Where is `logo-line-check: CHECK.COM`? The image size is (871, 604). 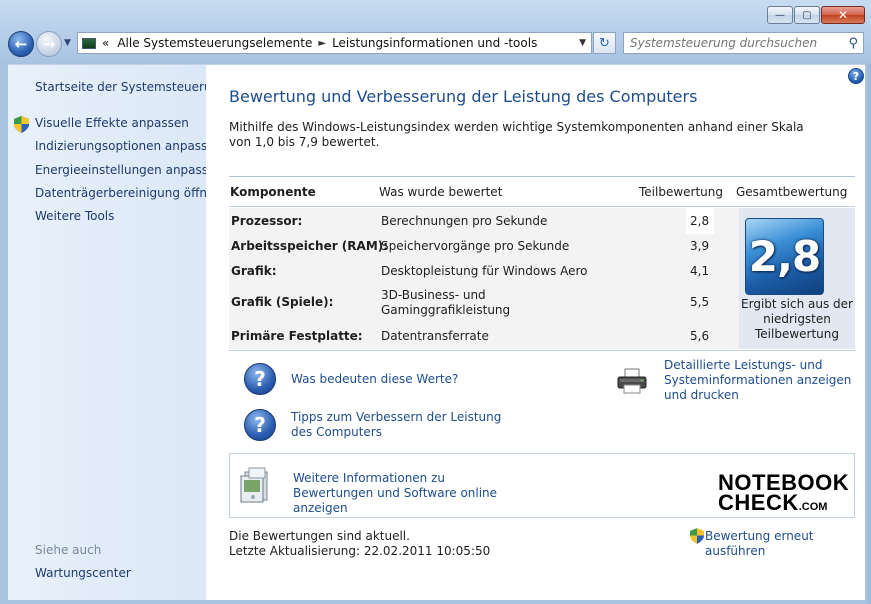 logo-line-check: CHECK.COM is located at coordinates (773, 502).